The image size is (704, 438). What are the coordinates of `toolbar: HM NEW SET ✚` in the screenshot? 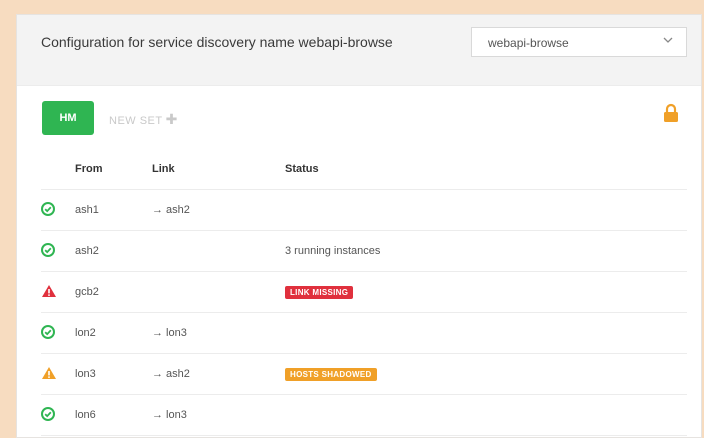 It's located at (359, 119).